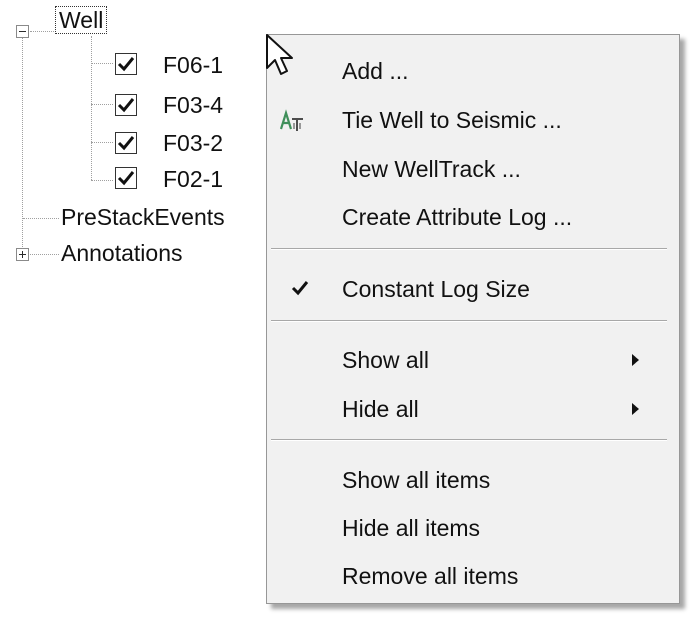  What do you see at coordinates (473, 289) in the screenshot?
I see `menu-item-constant-log-size: Constant Log Size` at bounding box center [473, 289].